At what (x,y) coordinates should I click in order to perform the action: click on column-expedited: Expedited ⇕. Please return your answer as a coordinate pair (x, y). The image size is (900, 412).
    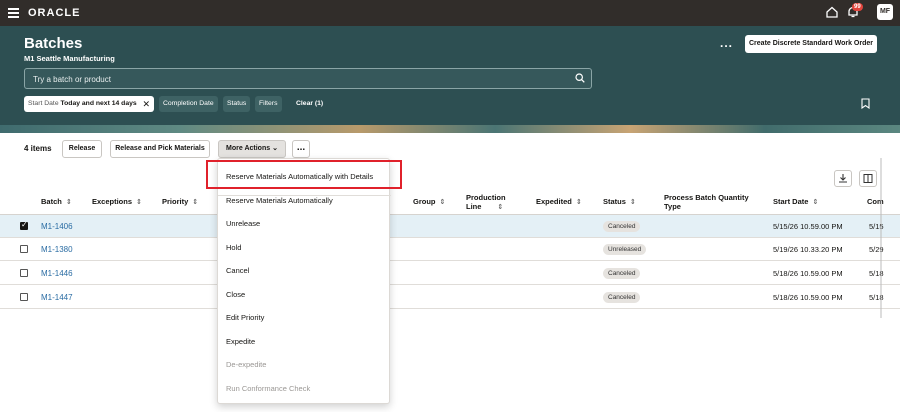
    Looking at the image, I should click on (559, 201).